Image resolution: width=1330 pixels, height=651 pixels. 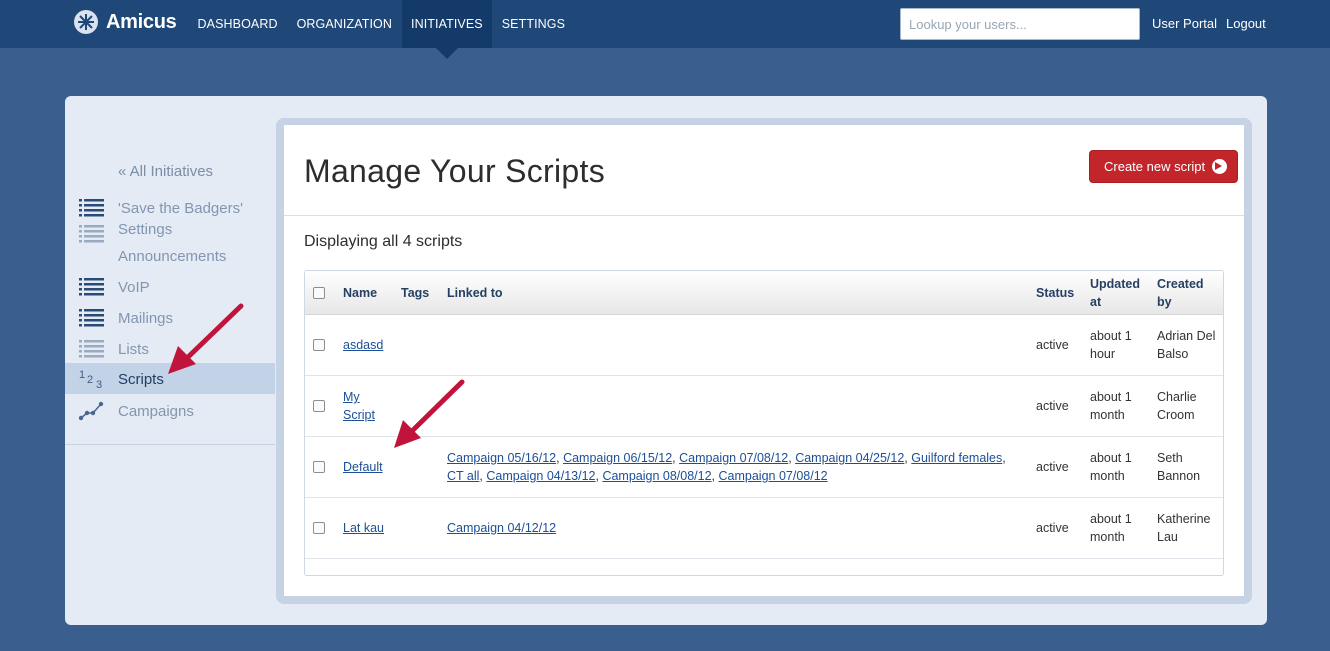 I want to click on create-script-button: Create new script, so click(x=1163, y=166).